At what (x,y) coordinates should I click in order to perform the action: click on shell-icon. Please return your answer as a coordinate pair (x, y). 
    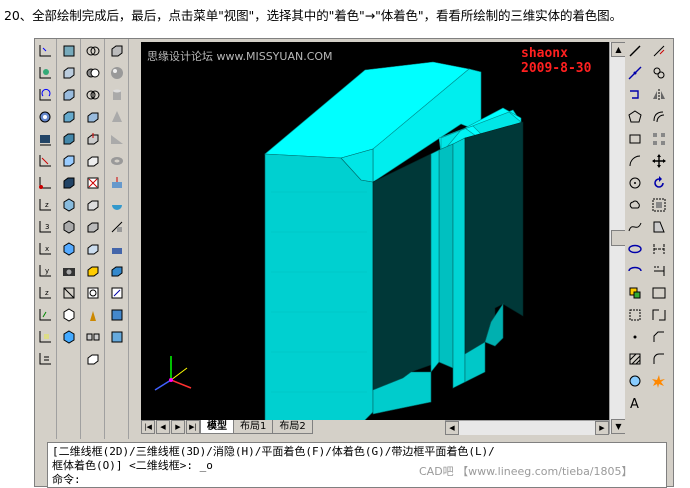
    Looking at the image, I should click on (93, 359).